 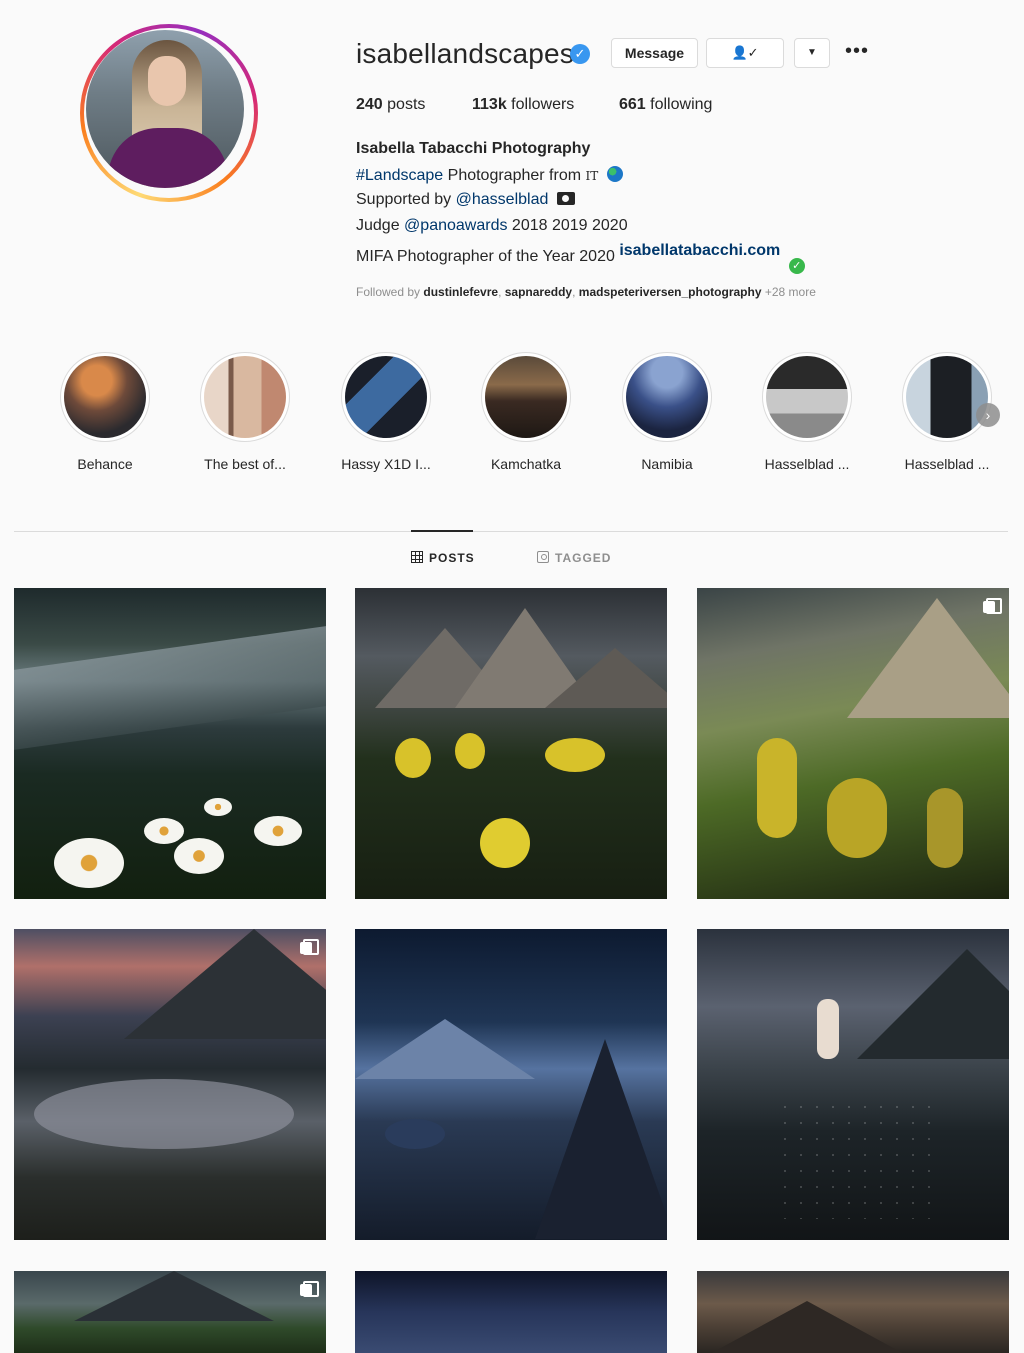 I want to click on grid-icon, so click(x=417, y=557).